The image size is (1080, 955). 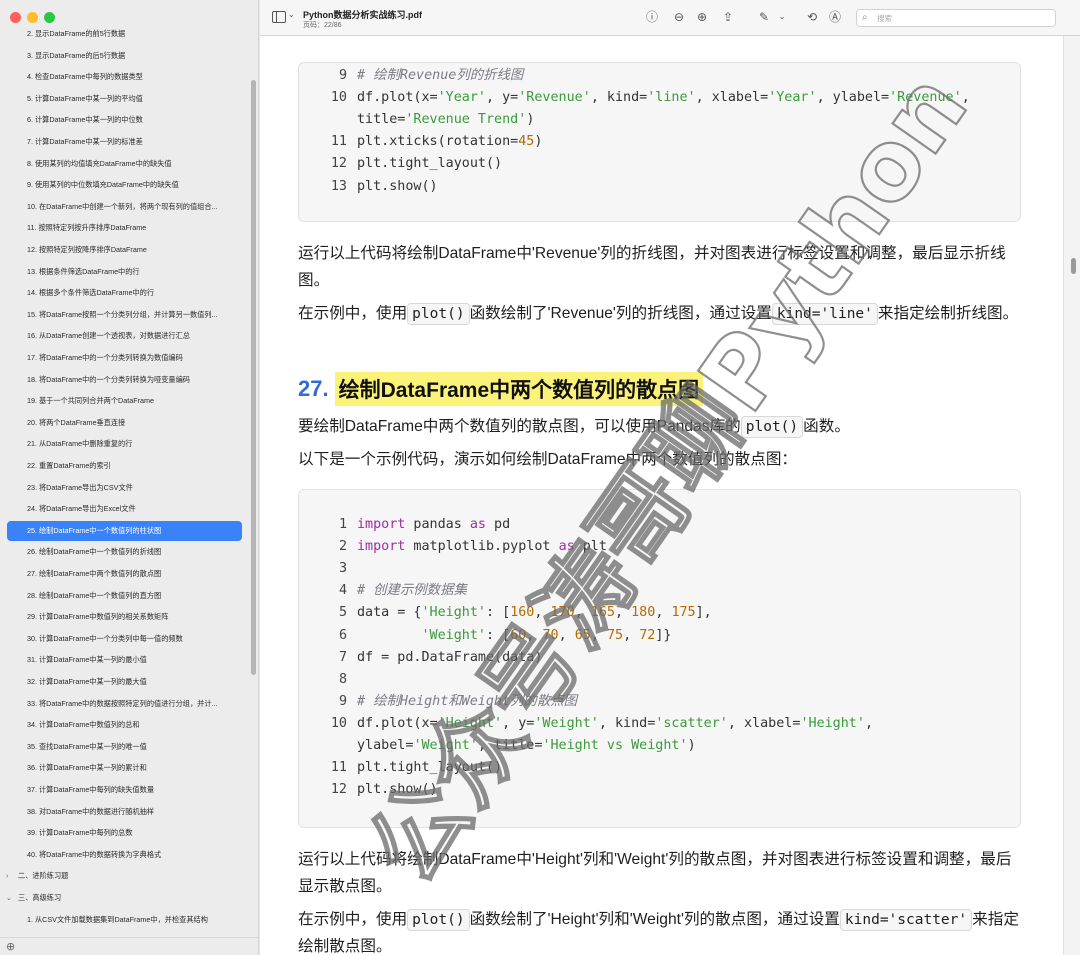 I want to click on sidebar-item: 11. 按照特定列按升序排序DataFrame, so click(x=131, y=228).